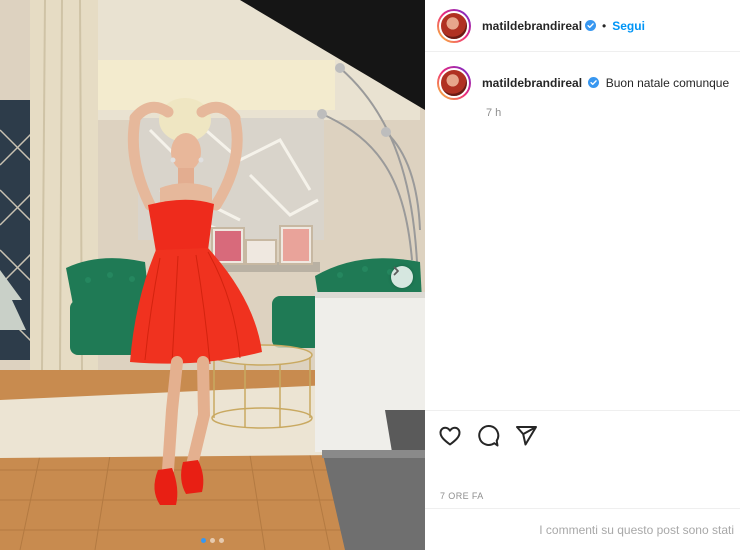  Describe the element at coordinates (532, 26) in the screenshot. I see `username-link: matildebrandireal` at that location.